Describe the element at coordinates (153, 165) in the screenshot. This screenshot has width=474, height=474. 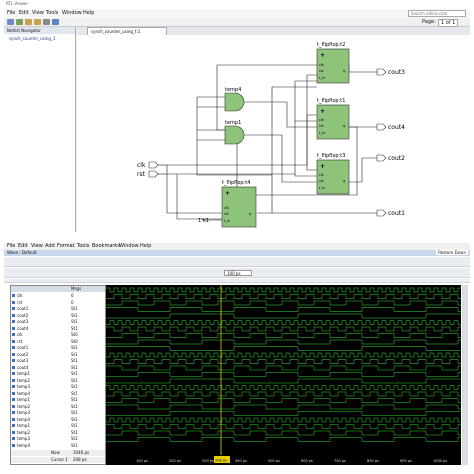
I see `input-port-clk` at that location.